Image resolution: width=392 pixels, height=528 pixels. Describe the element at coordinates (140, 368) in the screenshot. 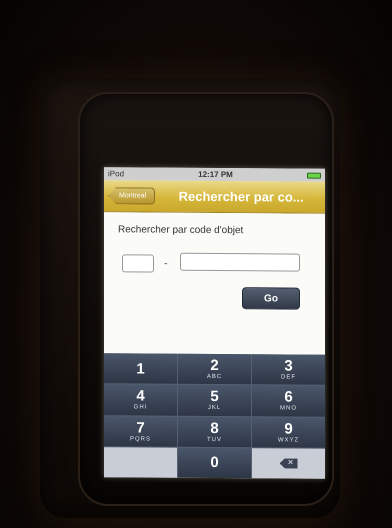

I see `key-1: 1` at that location.